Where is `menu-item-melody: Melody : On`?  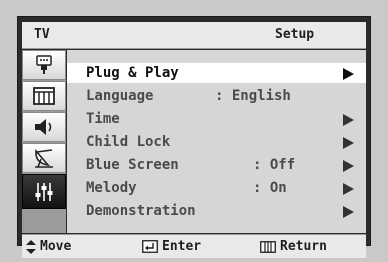
menu-item-melody: Melody : On is located at coordinates (216, 188).